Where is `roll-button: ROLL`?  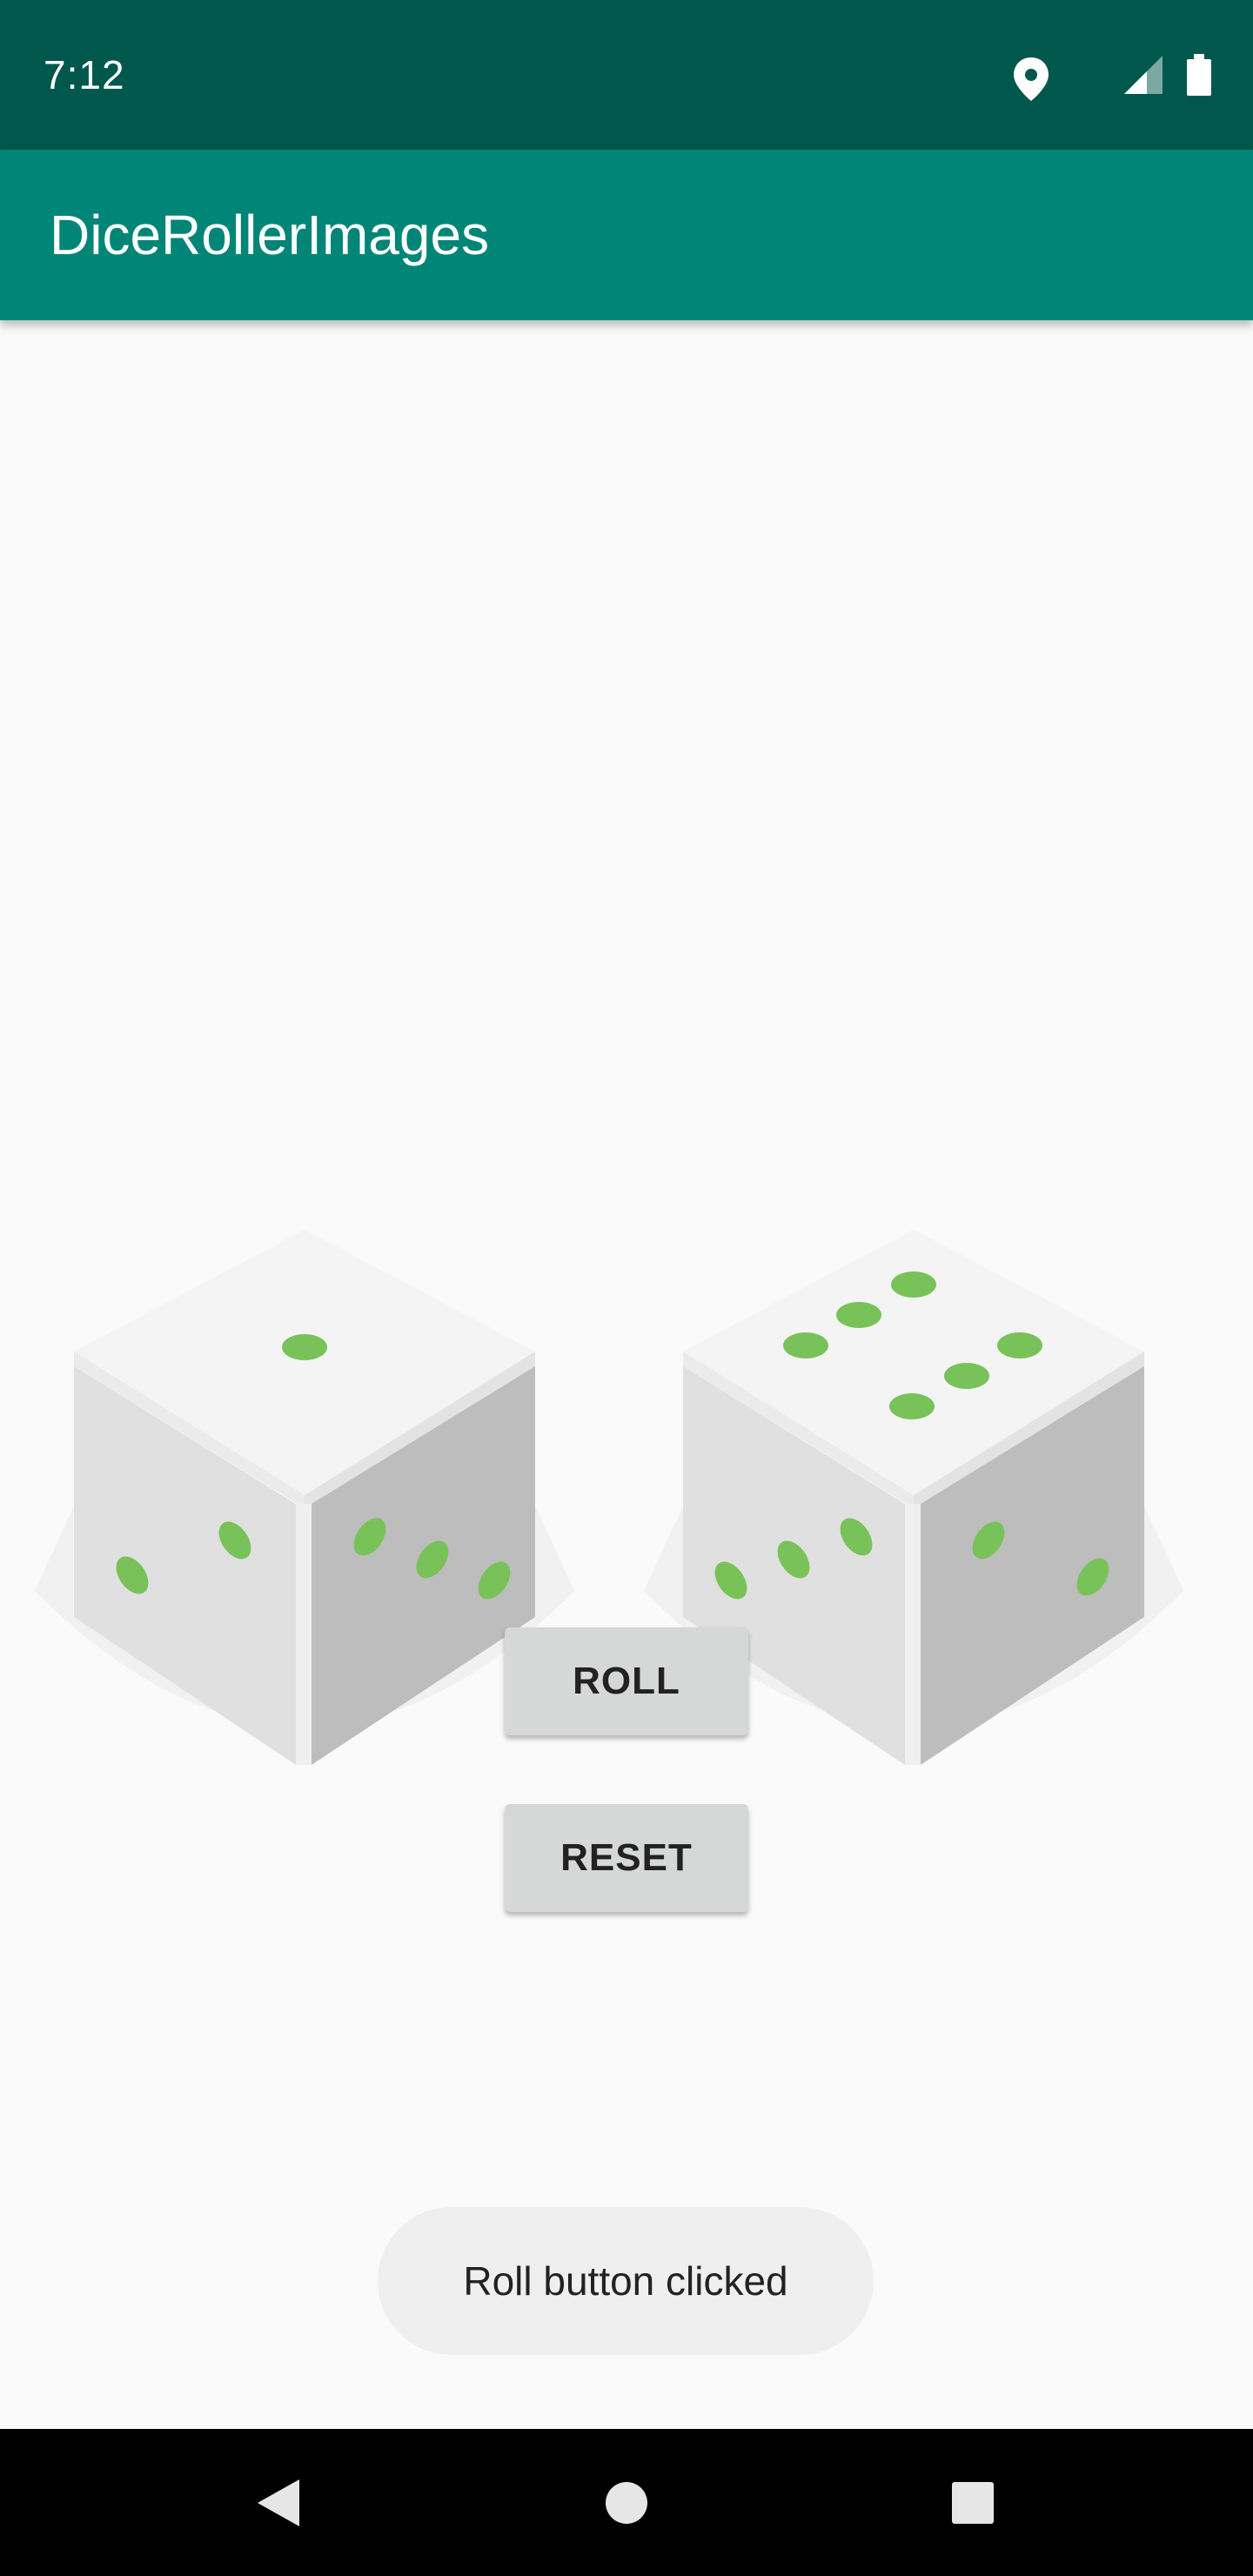 roll-button: ROLL is located at coordinates (626, 1681).